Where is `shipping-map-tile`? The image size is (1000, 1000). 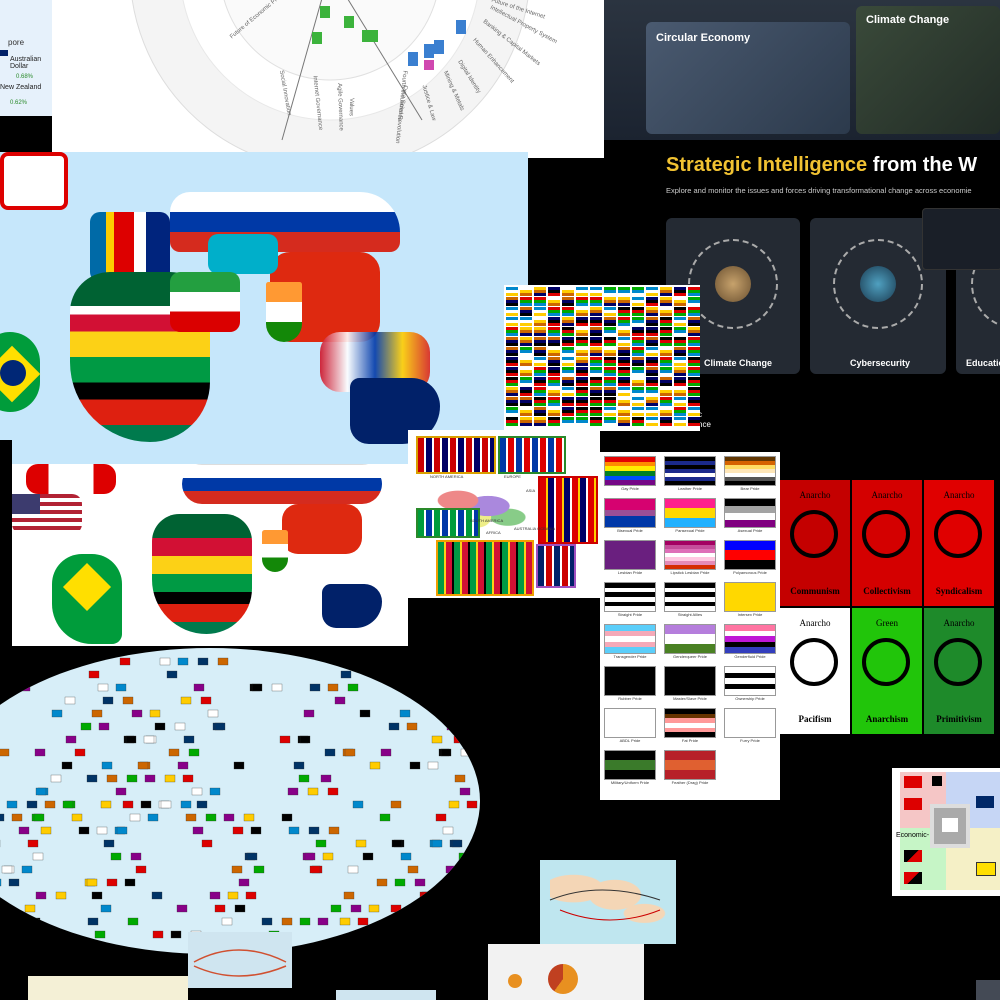
shipping-map-tile is located at coordinates (608, 902).